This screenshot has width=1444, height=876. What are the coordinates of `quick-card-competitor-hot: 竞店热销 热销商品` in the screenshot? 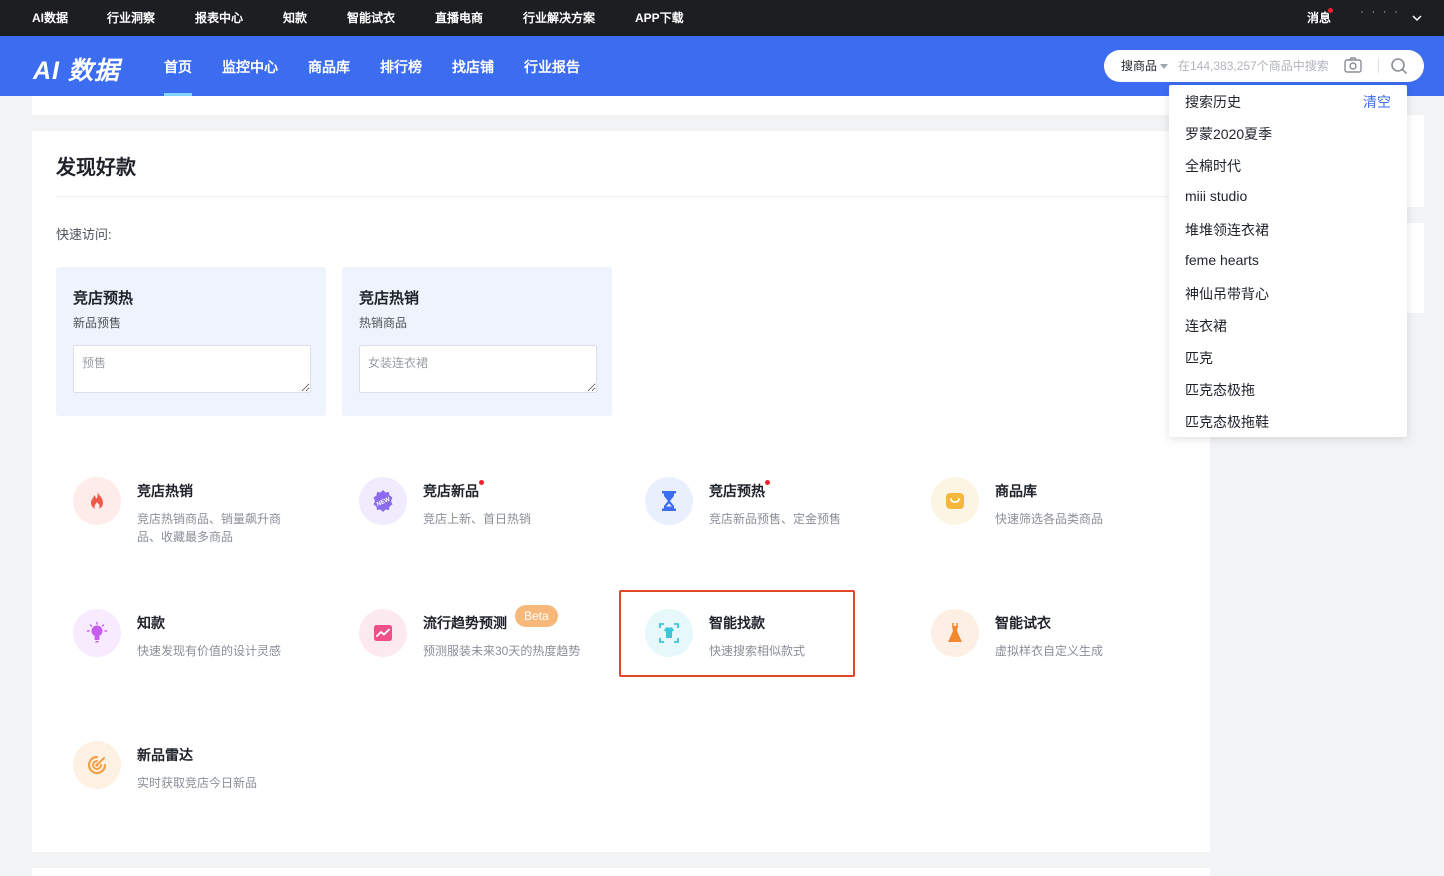 It's located at (477, 341).